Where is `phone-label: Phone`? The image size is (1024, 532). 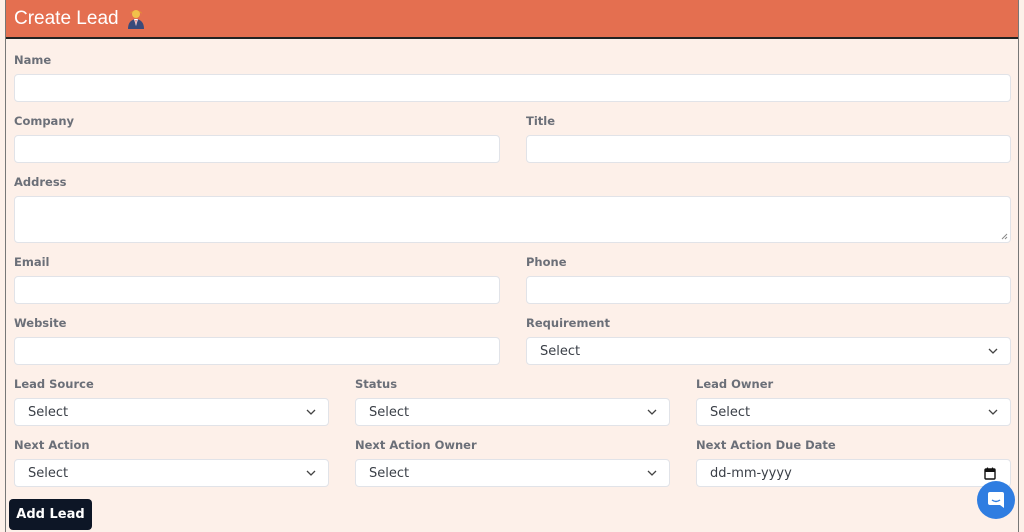
phone-label: Phone is located at coordinates (546, 262).